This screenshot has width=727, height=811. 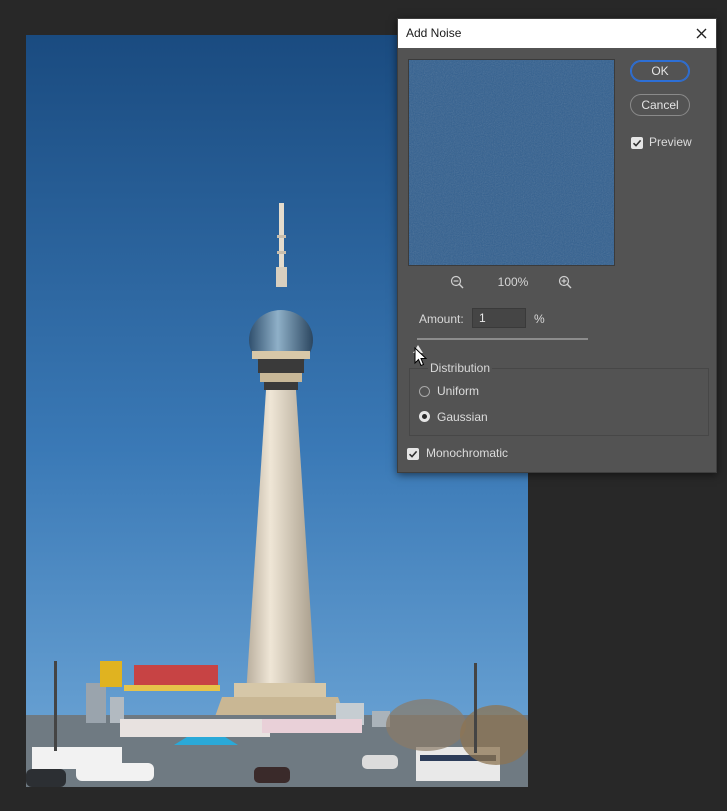 I want to click on gaussian-radio, so click(x=424, y=416).